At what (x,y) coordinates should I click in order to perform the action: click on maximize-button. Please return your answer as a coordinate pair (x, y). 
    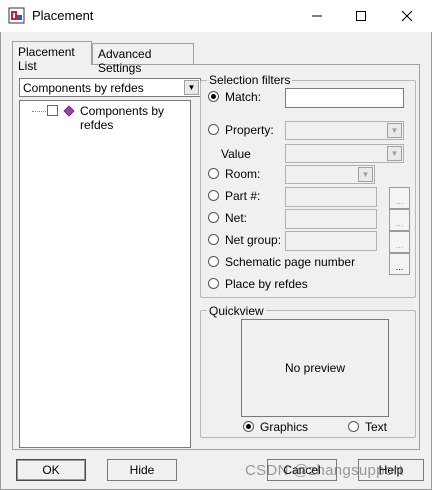
    Looking at the image, I should click on (361, 16).